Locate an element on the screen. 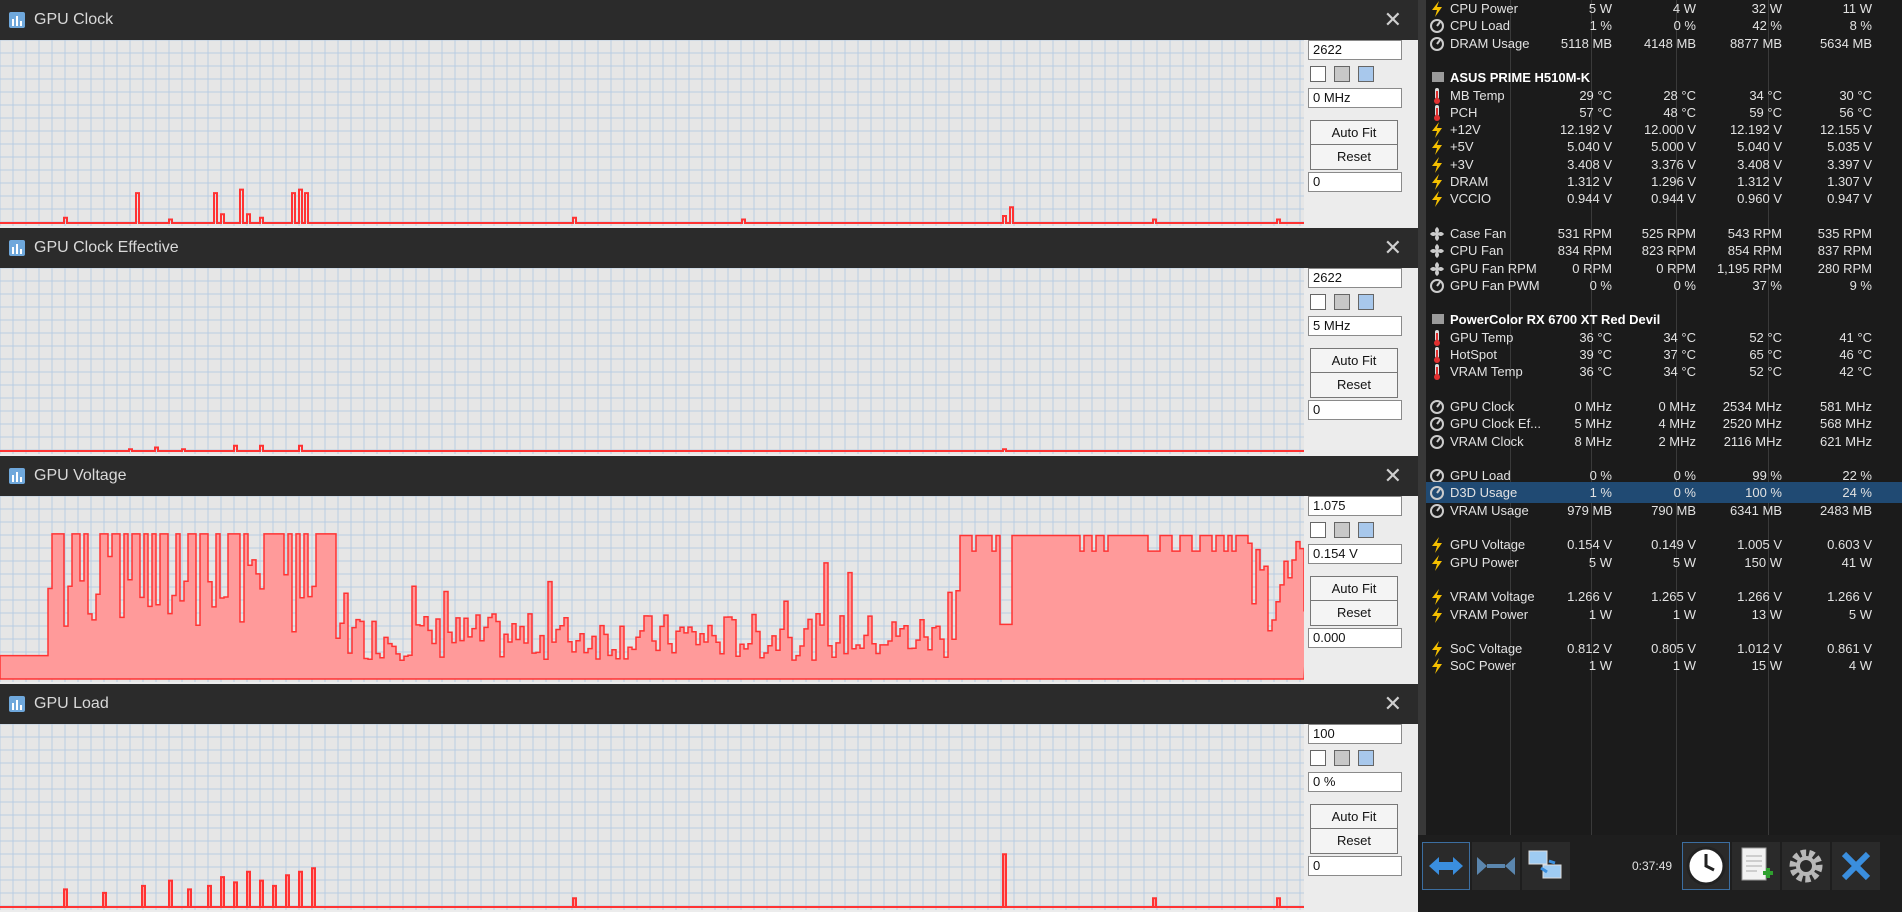 The height and width of the screenshot is (912, 1902). expand-columns-button is located at coordinates (1446, 866).